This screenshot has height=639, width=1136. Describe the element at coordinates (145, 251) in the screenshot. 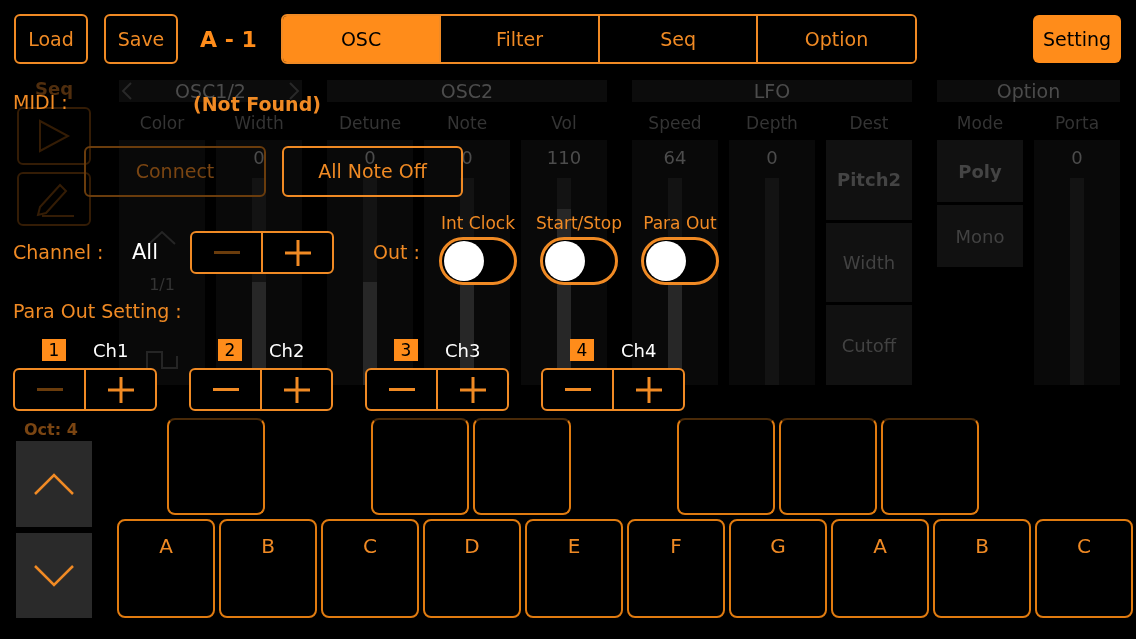

I see `channel-value: All` at that location.